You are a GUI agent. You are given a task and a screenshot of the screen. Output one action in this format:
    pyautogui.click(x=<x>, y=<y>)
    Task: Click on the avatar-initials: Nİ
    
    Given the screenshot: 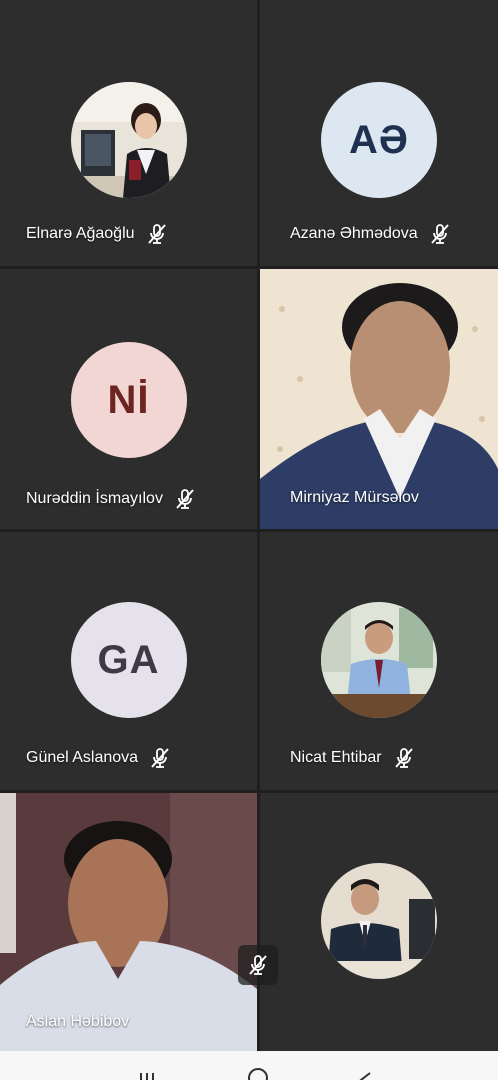 What is the action you would take?
    pyautogui.click(x=128, y=399)
    